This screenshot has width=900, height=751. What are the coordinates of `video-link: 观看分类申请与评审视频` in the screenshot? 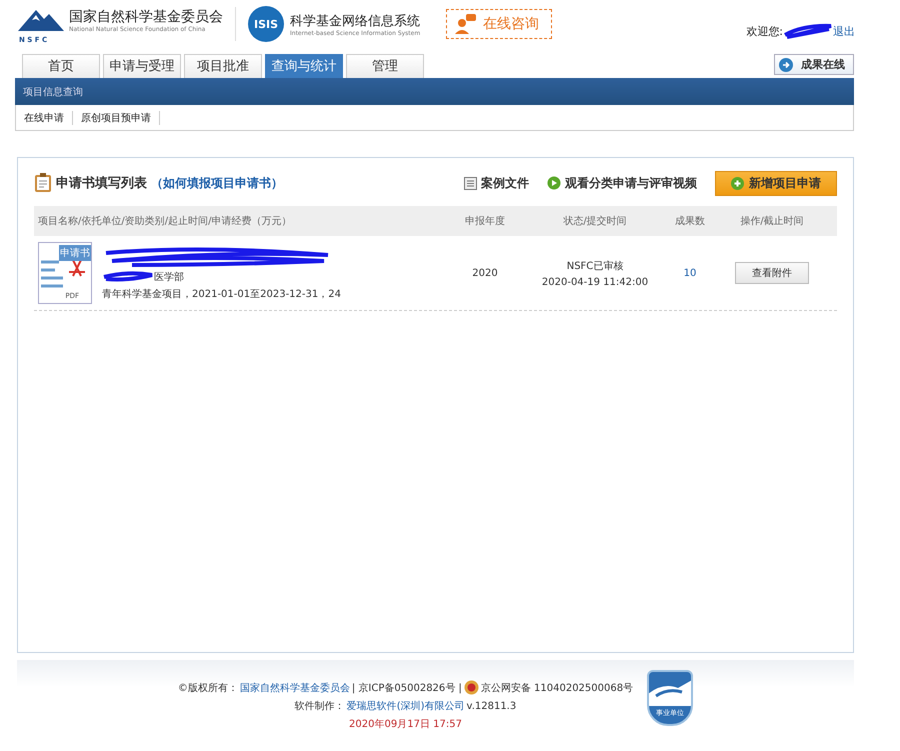 It's located at (631, 183).